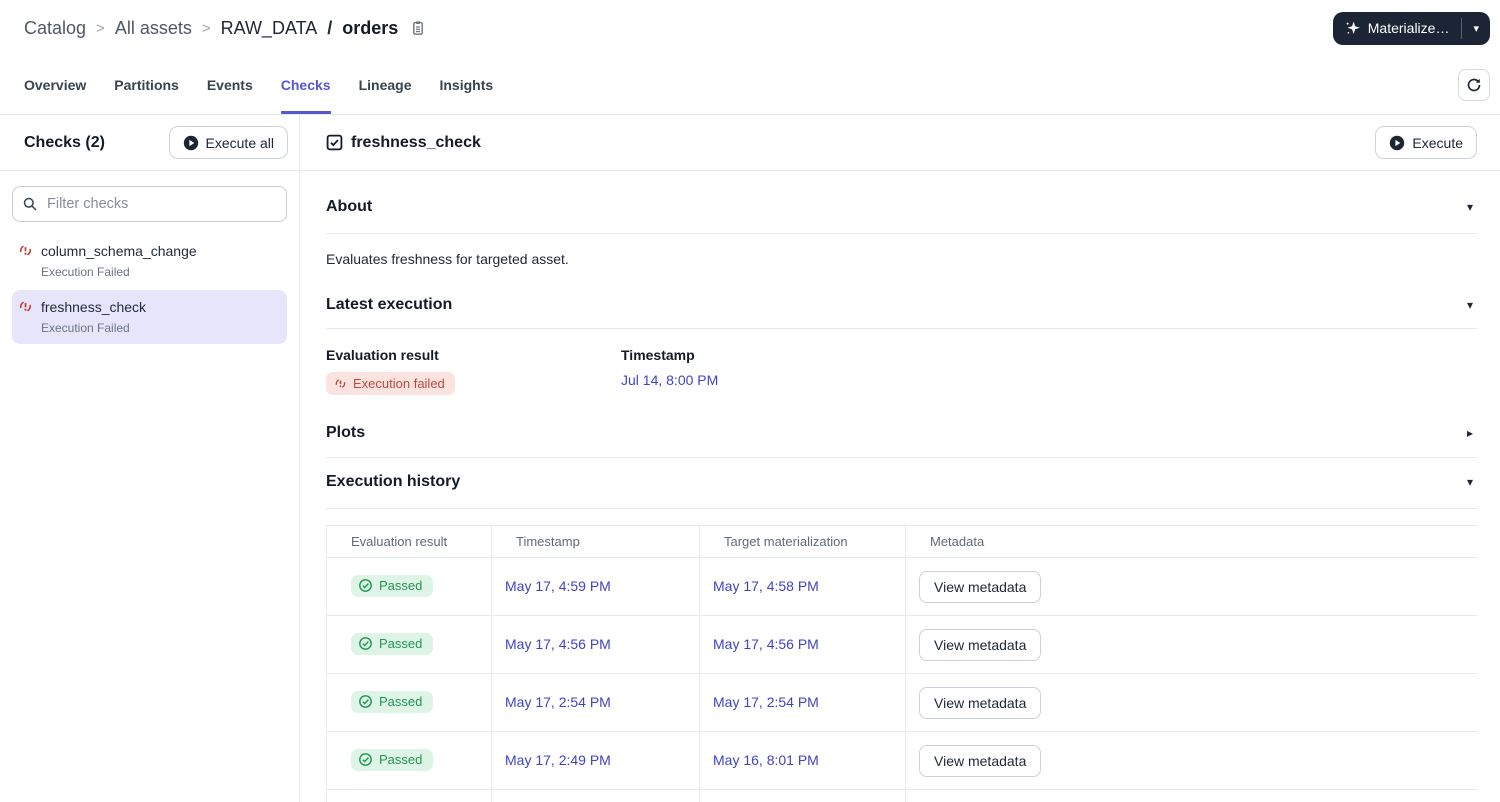 This screenshot has width=1500, height=802. What do you see at coordinates (149, 317) in the screenshot?
I see `check-item-freshness_check: freshness_check Execution Failed` at bounding box center [149, 317].